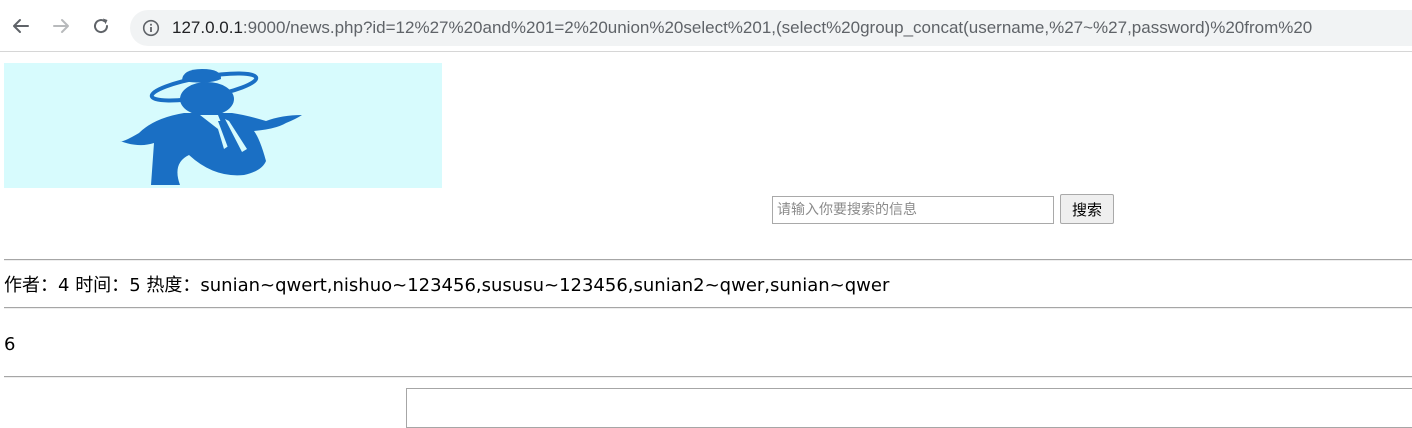 This screenshot has width=1412, height=428. What do you see at coordinates (913, 210) in the screenshot?
I see `search-input` at bounding box center [913, 210].